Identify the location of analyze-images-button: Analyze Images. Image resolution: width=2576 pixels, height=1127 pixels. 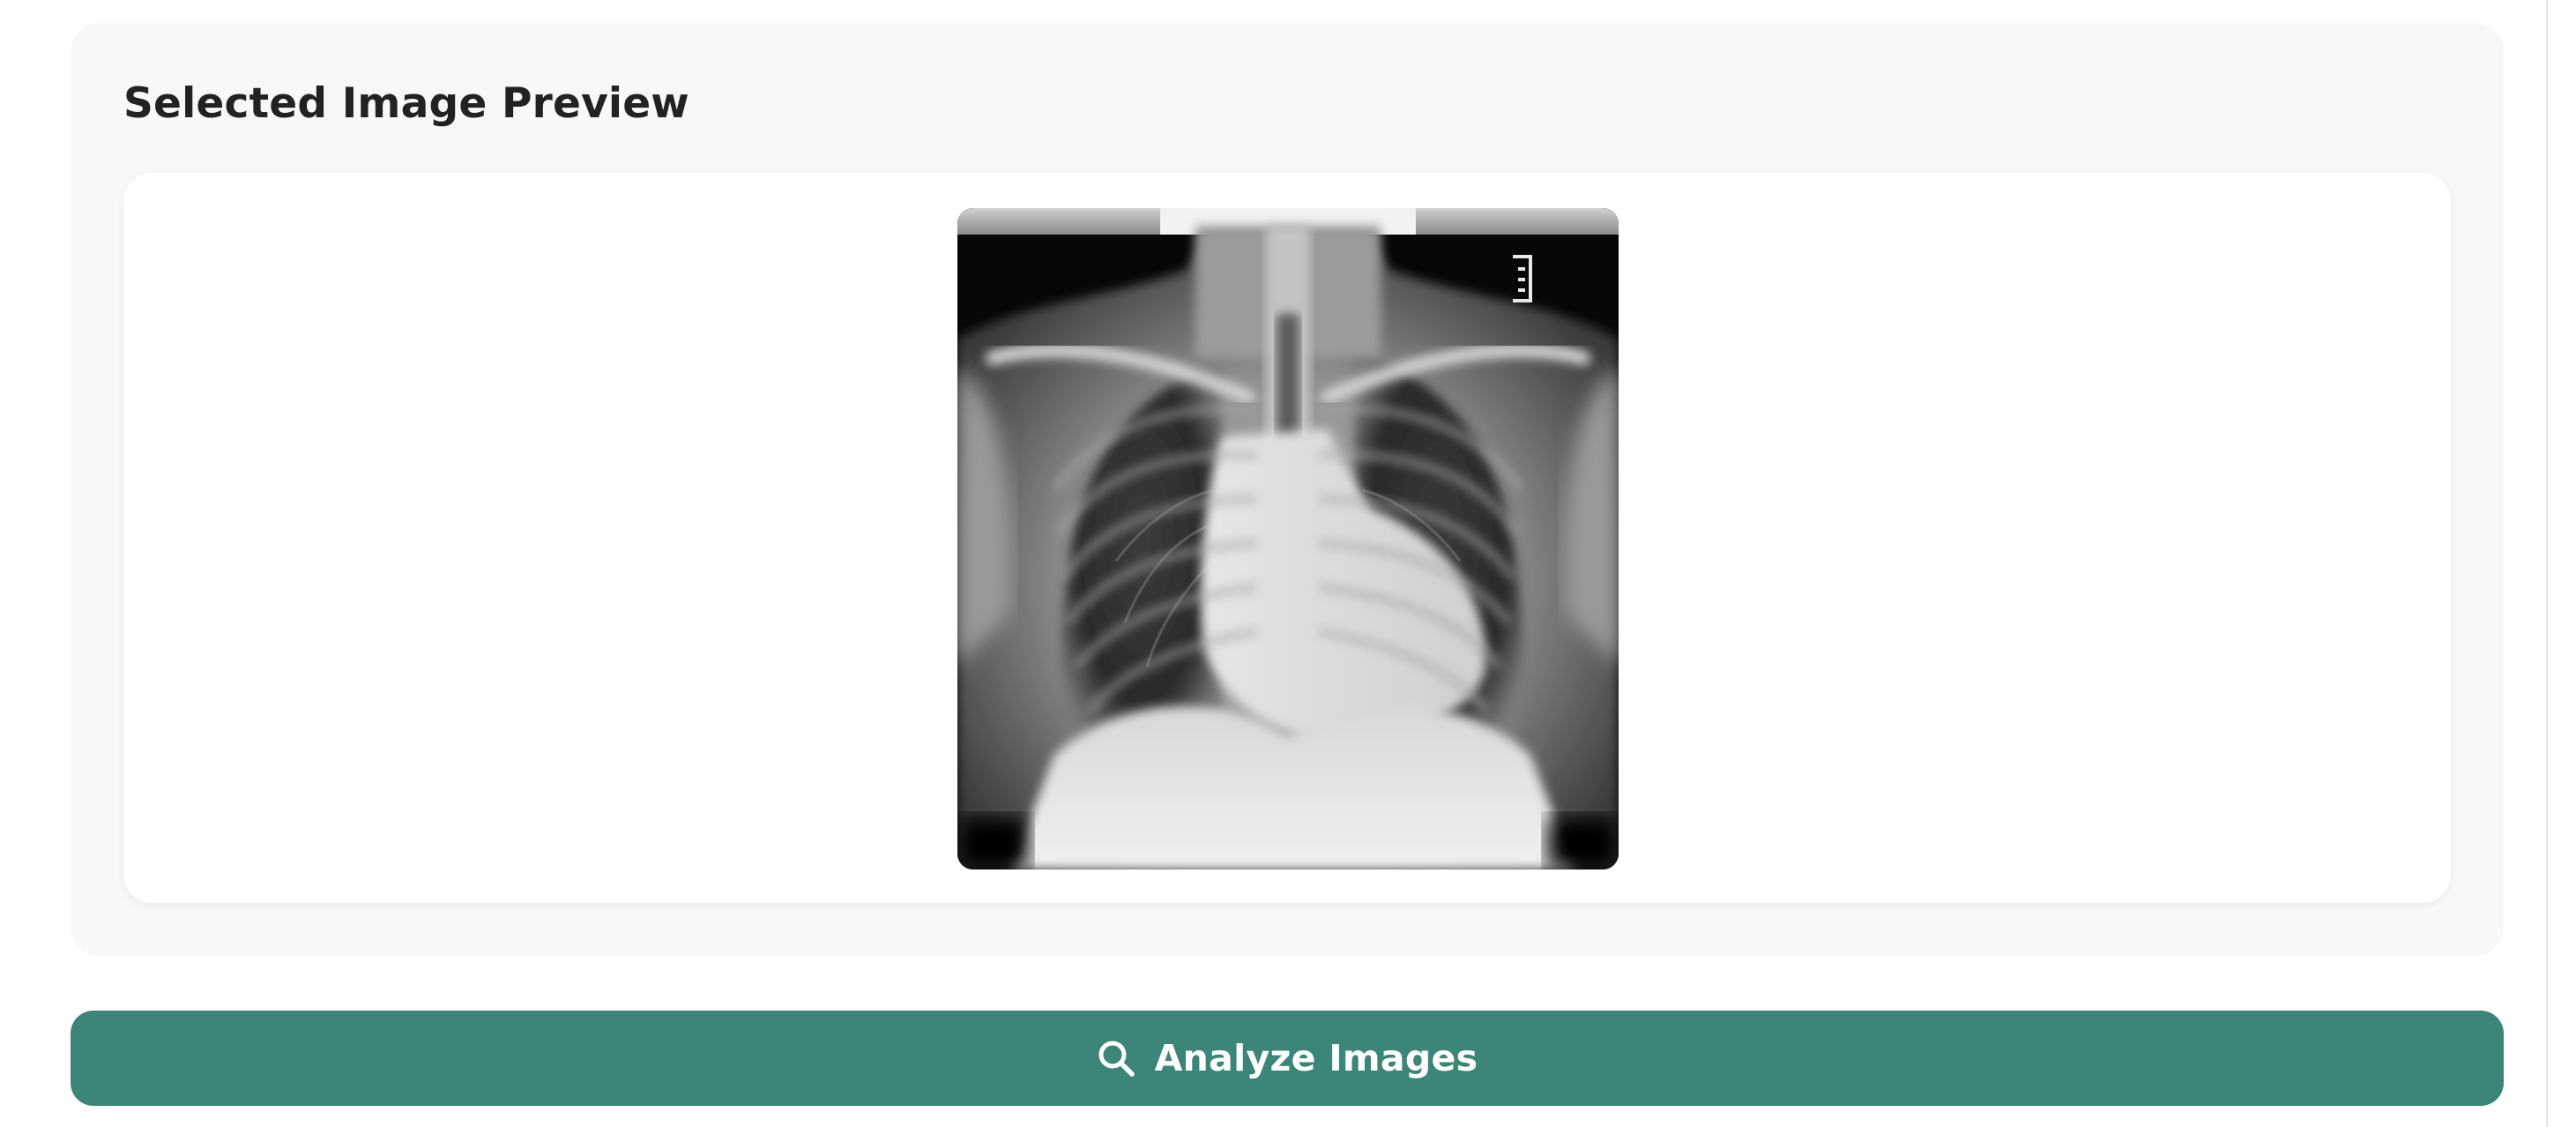
(1287, 1058).